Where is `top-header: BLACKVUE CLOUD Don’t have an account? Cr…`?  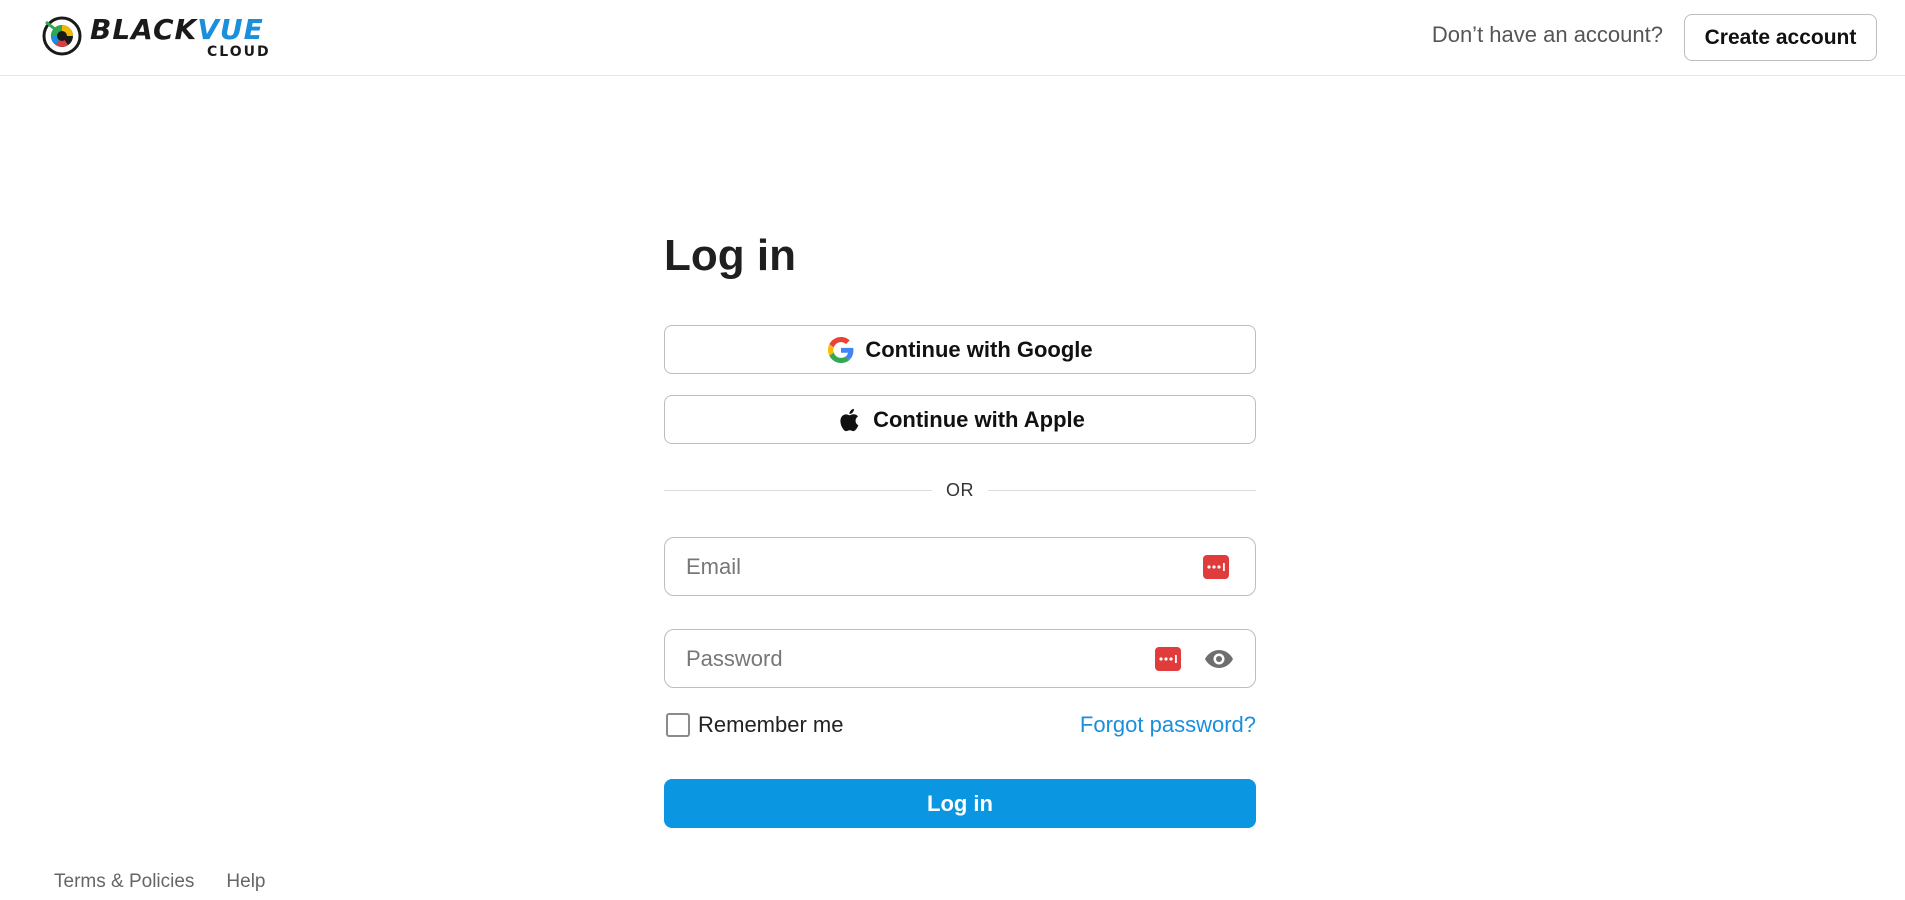
top-header: BLACKVUE CLOUD Don’t have an account? Cr… is located at coordinates (952, 38).